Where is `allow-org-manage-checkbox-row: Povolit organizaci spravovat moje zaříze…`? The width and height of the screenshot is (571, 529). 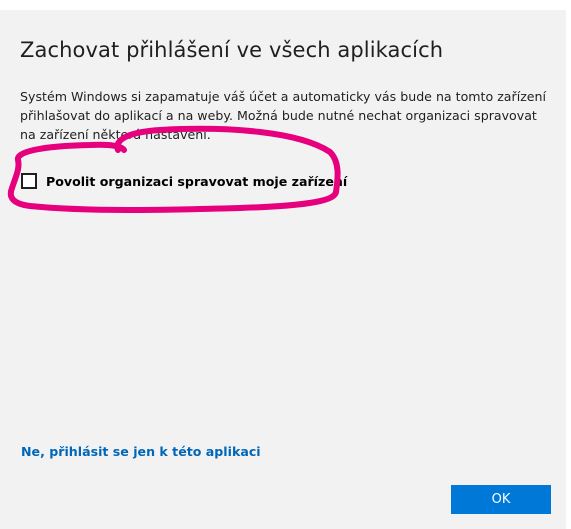 allow-org-manage-checkbox-row: Povolit organizaci spravovat moje zaříze… is located at coordinates (184, 181).